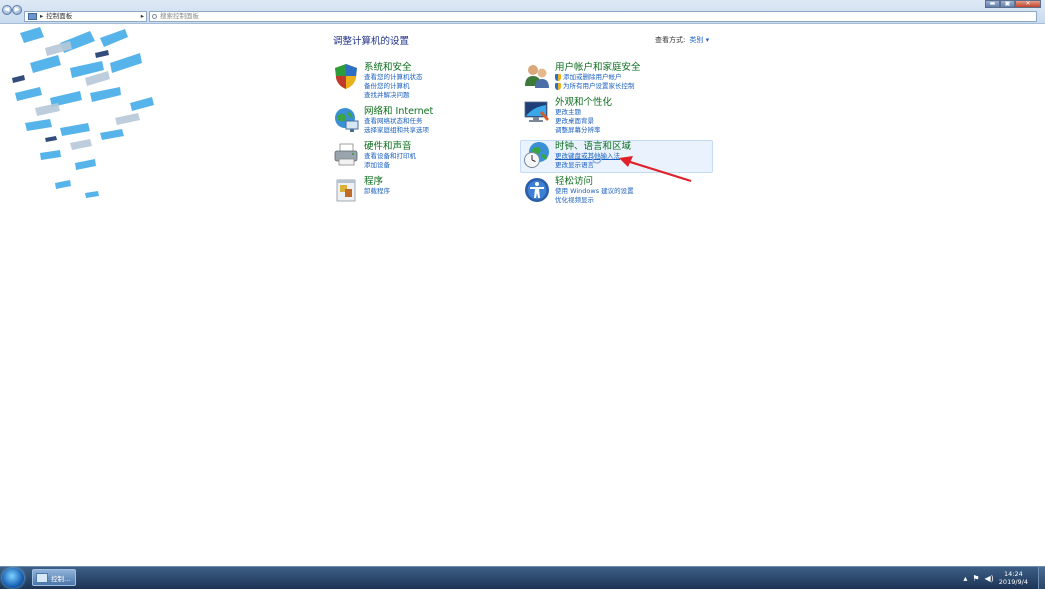 Image resolution: width=1045 pixels, height=589 pixels. I want to click on breadcrumb-sep-icon: ▸, so click(42, 16).